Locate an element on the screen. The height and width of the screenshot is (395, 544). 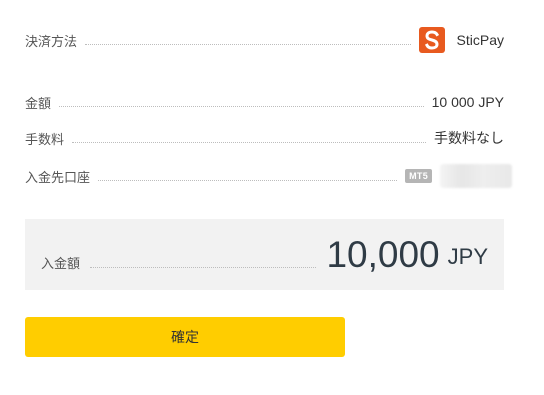
fee-row: 手数料 手数料なし is located at coordinates (264, 138).